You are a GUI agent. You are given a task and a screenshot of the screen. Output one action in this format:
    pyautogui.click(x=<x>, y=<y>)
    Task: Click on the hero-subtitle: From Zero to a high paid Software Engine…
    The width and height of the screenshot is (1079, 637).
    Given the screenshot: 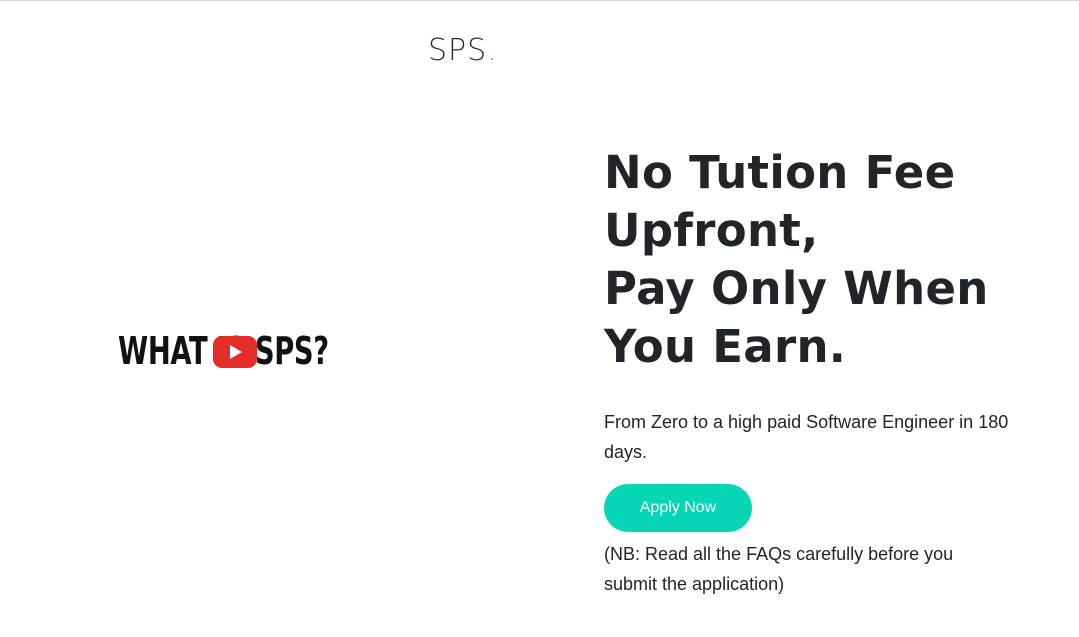 What is the action you would take?
    pyautogui.click(x=806, y=437)
    